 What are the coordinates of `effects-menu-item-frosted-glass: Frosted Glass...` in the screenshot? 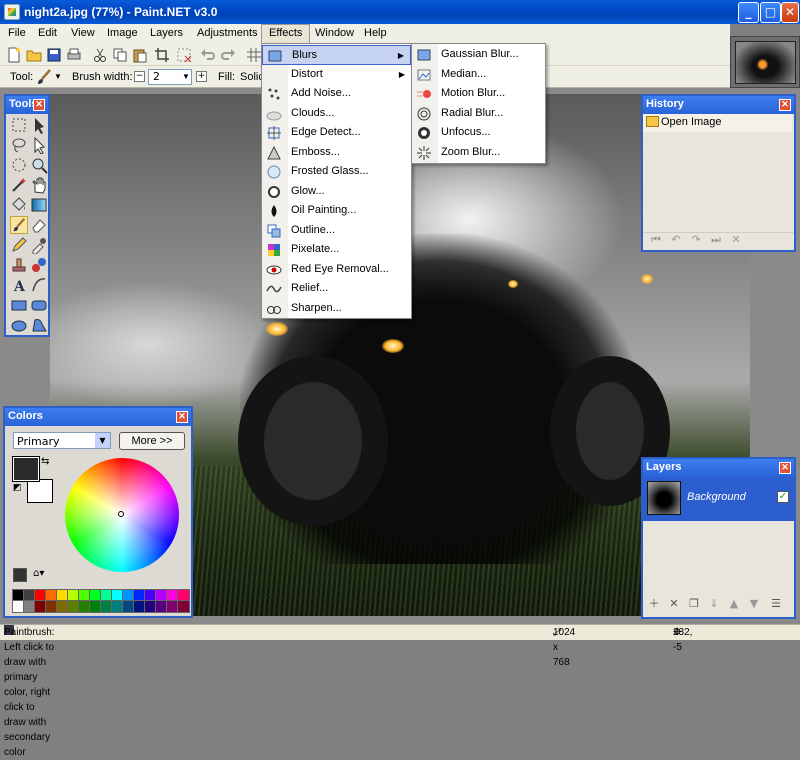 It's located at (336, 172).